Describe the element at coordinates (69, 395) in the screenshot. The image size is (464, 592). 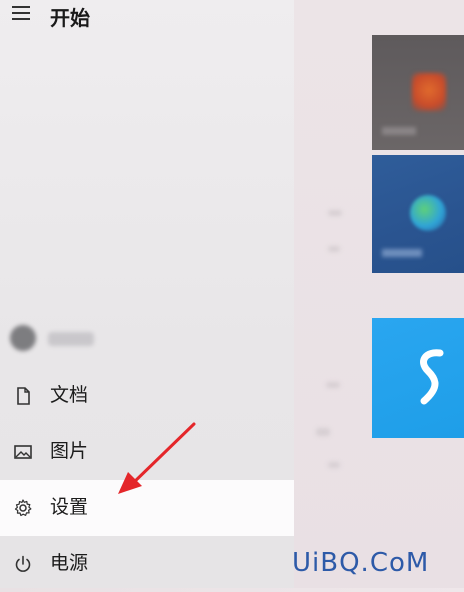
I see `nav-item-label: 文档` at that location.